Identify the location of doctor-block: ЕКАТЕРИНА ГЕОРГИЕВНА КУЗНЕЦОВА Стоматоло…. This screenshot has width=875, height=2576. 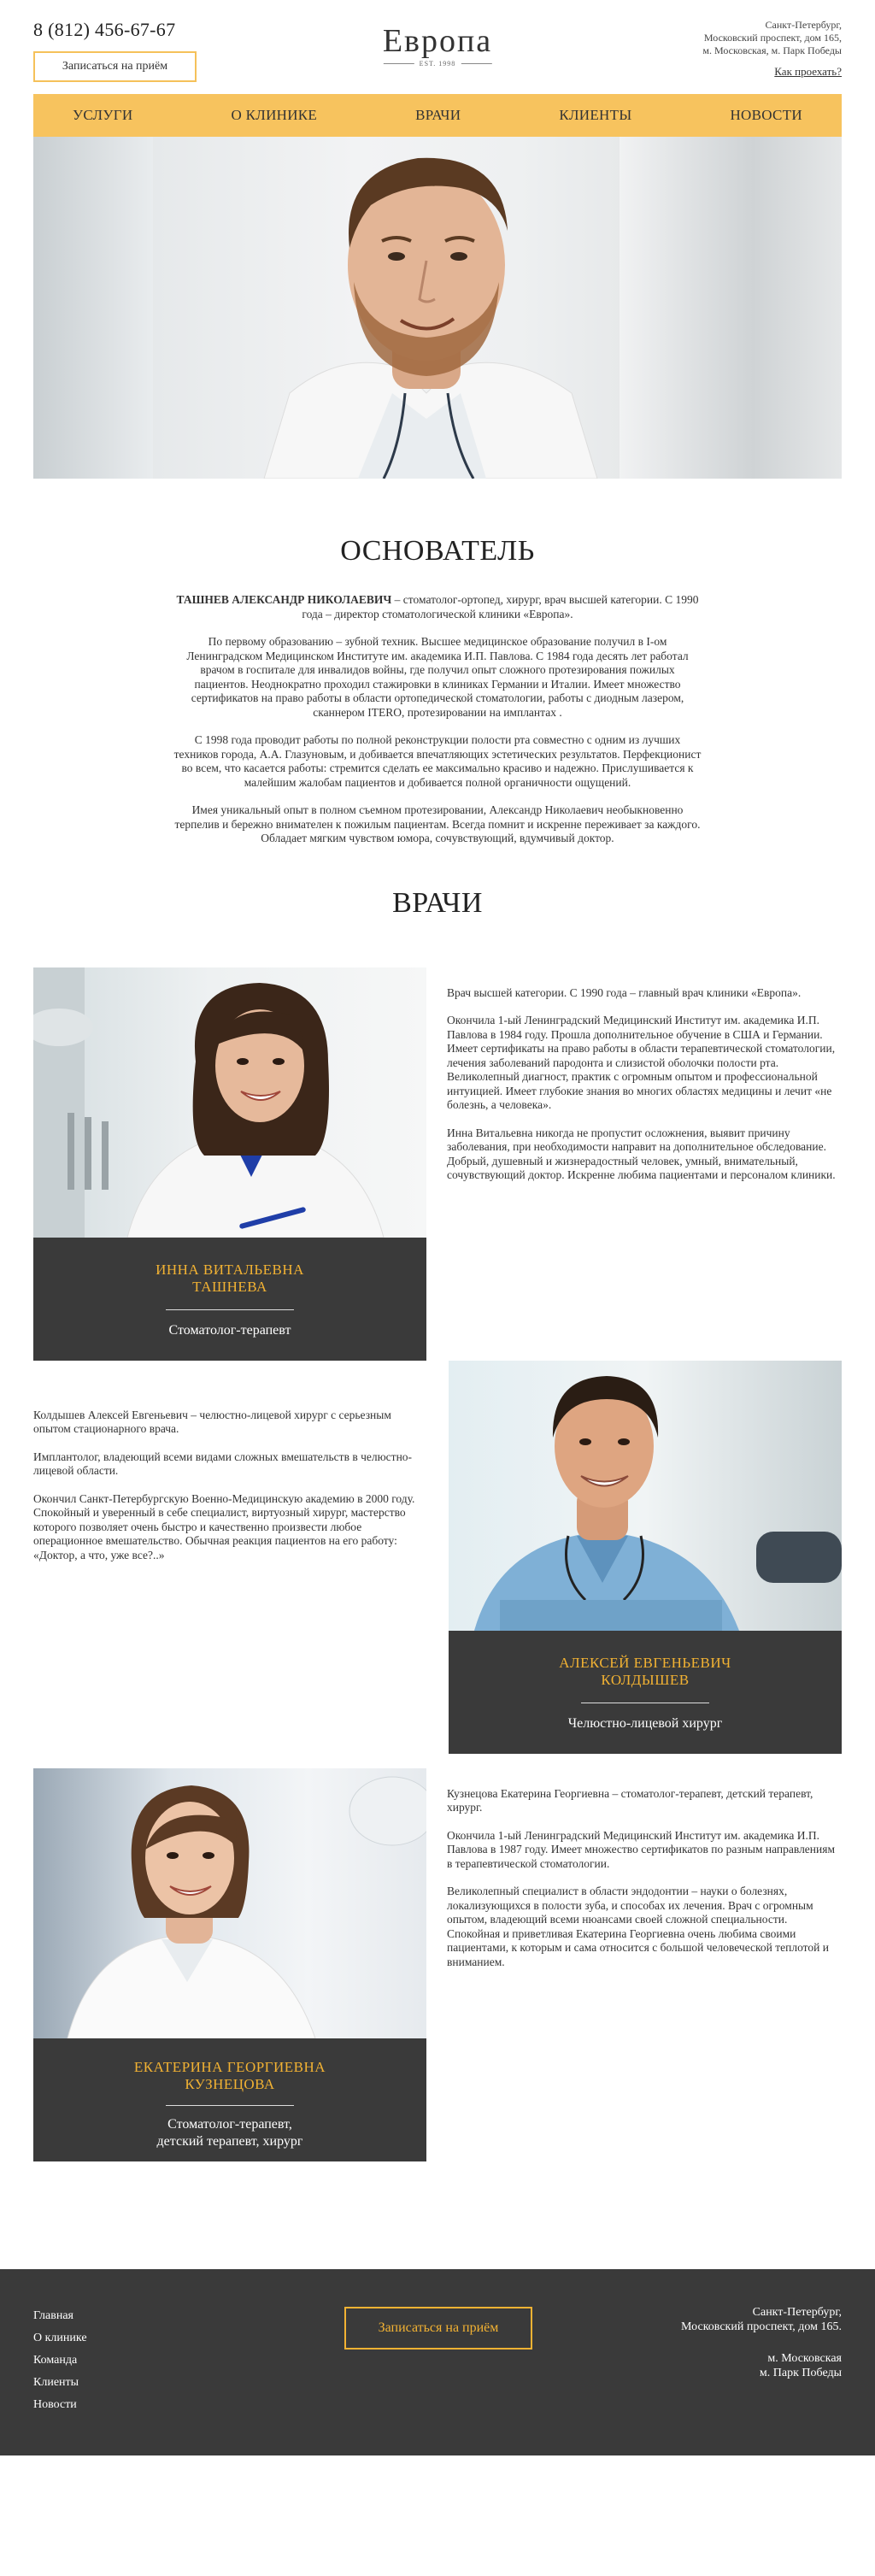
(437, 1964).